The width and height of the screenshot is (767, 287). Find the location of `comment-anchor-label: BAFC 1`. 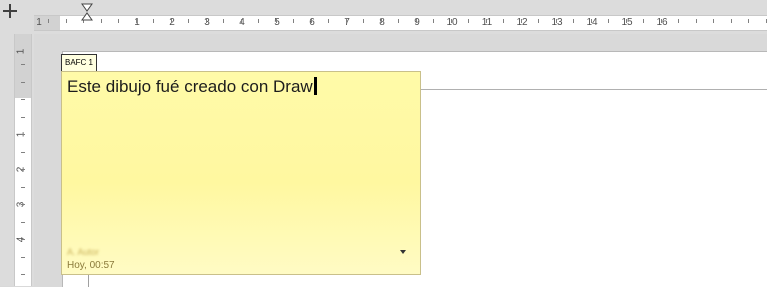

comment-anchor-label: BAFC 1 is located at coordinates (79, 63).